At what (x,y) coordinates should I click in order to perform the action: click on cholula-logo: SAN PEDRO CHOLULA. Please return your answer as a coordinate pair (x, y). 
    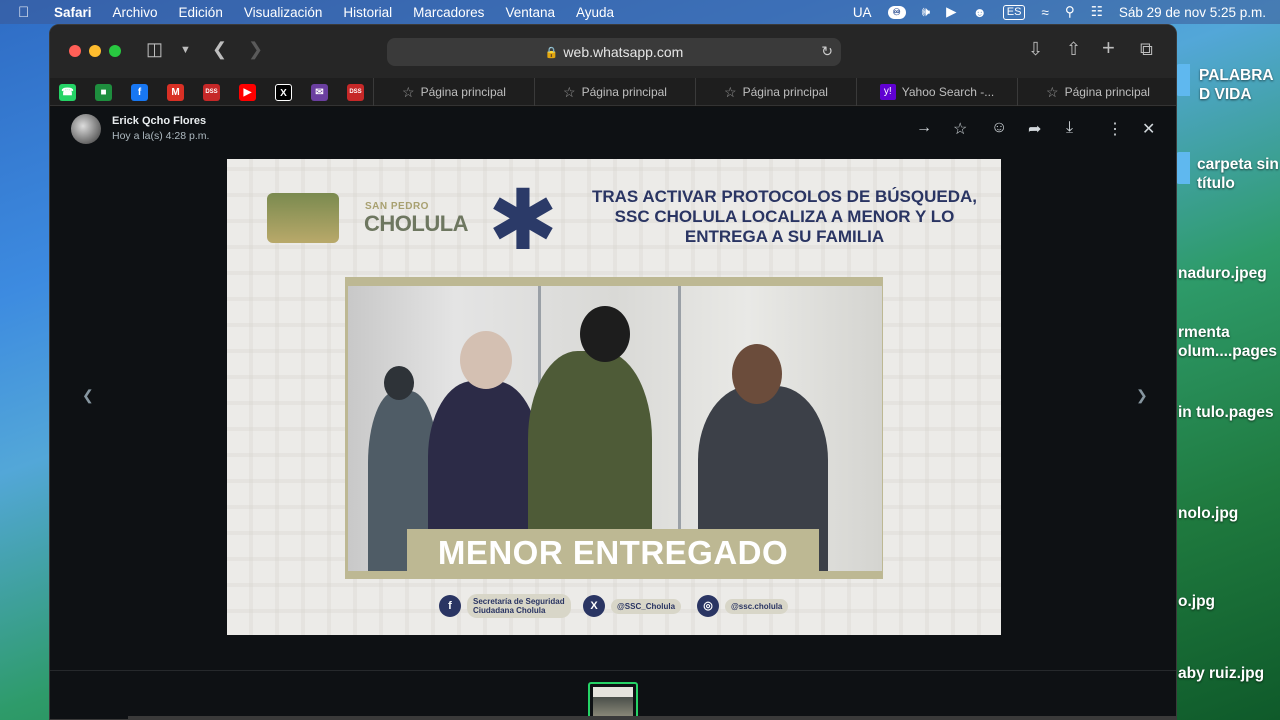
    Looking at the image, I should click on (368, 218).